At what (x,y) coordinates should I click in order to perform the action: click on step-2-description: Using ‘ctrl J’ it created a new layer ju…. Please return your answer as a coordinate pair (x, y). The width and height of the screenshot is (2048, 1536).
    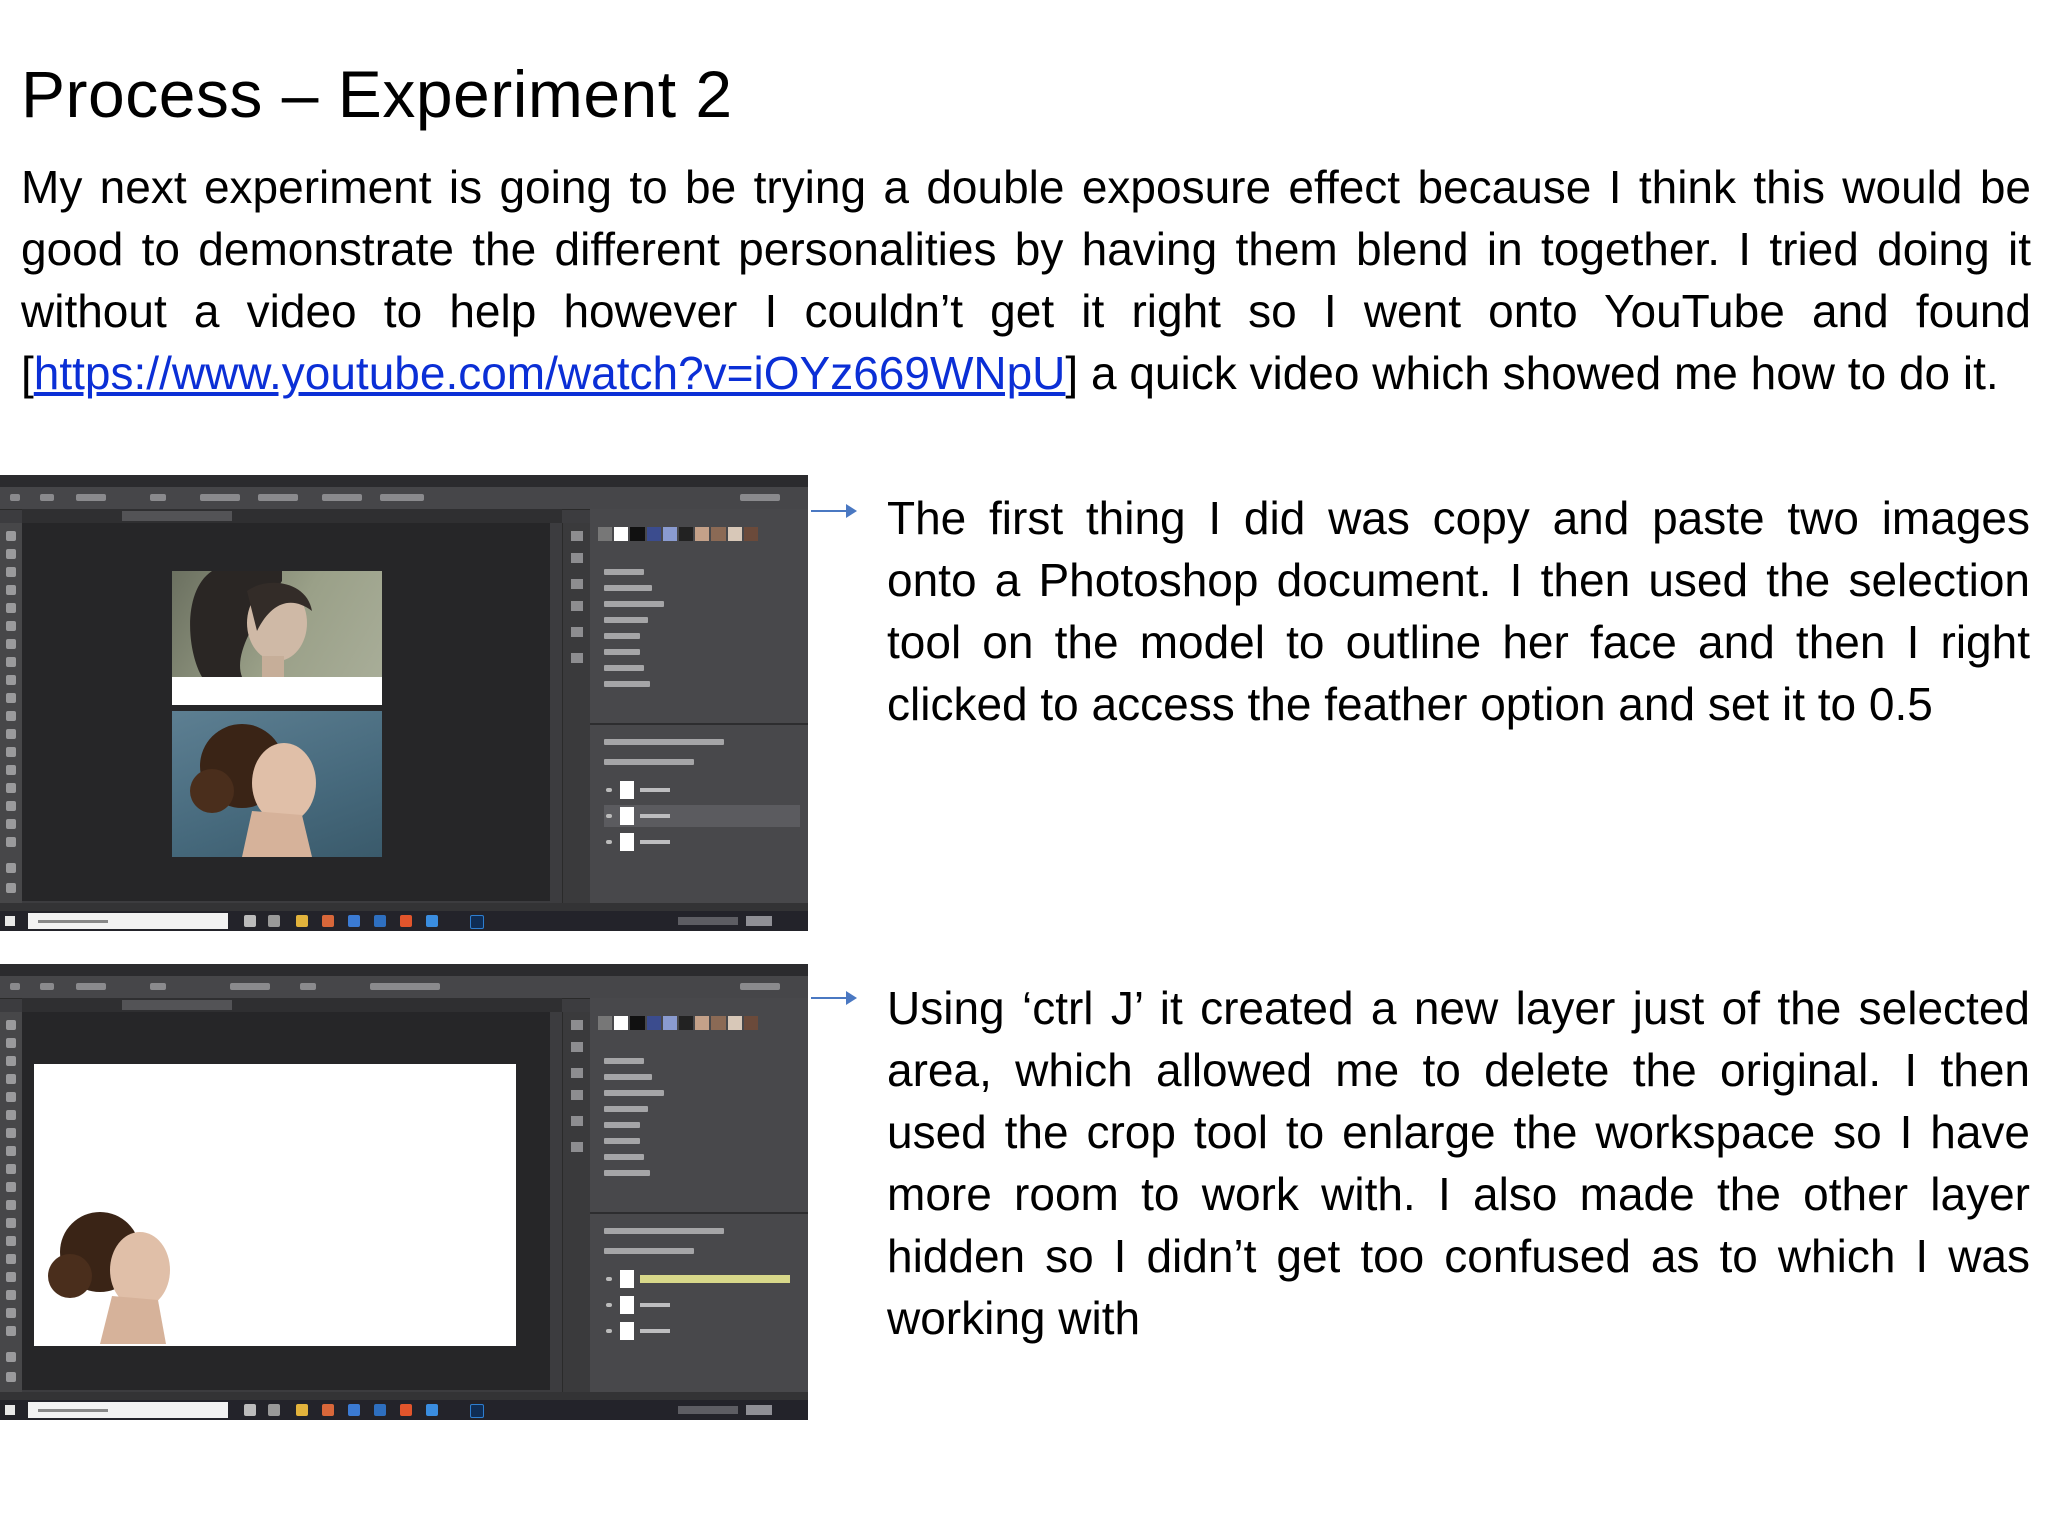
    Looking at the image, I should click on (1458, 1163).